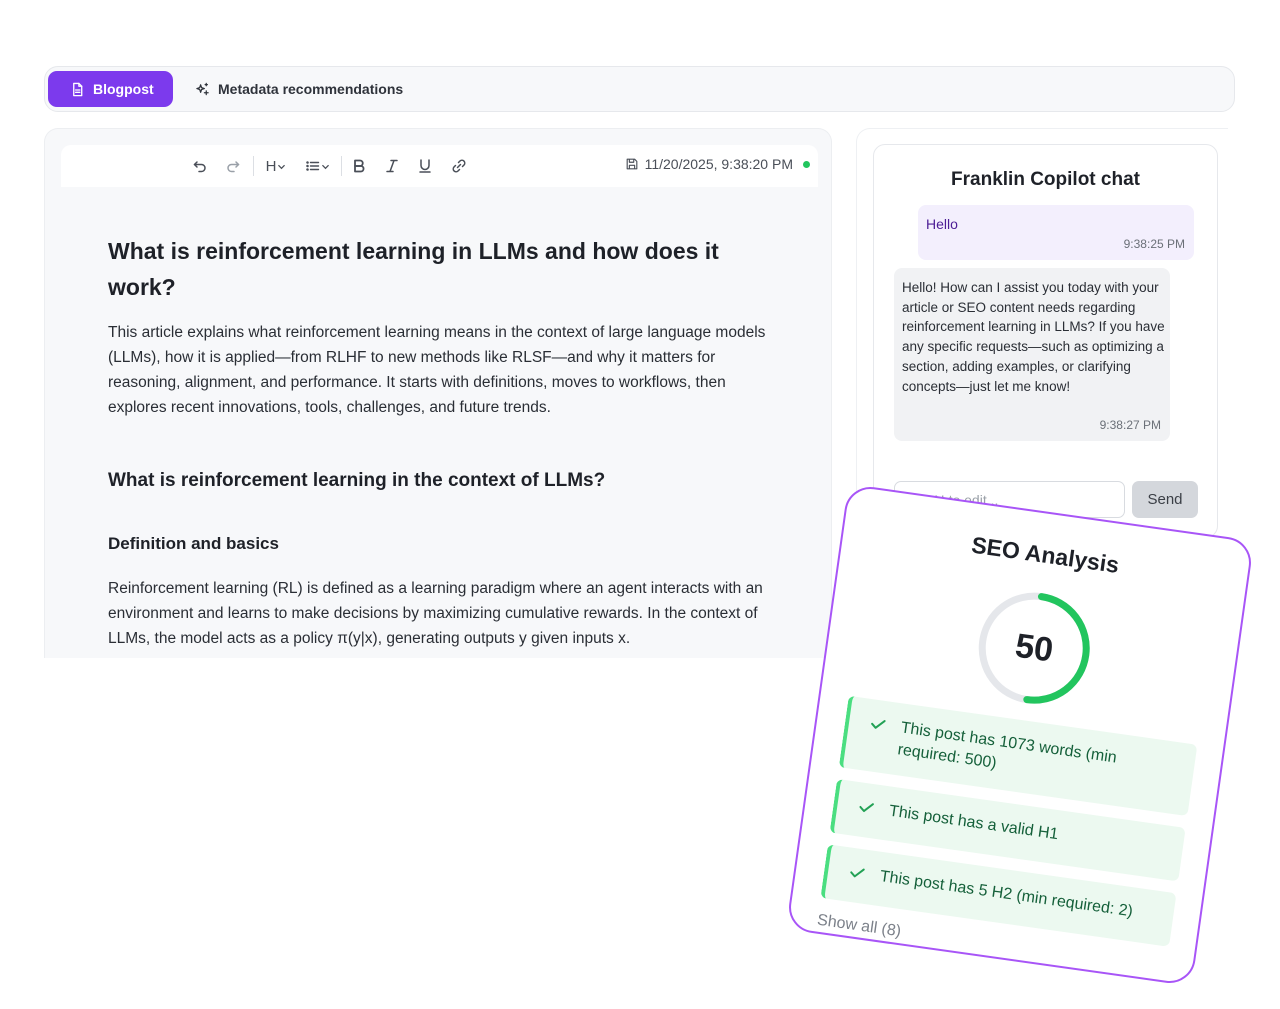  I want to click on tab-metadata-recommendations: Metadata recommendations, so click(299, 89).